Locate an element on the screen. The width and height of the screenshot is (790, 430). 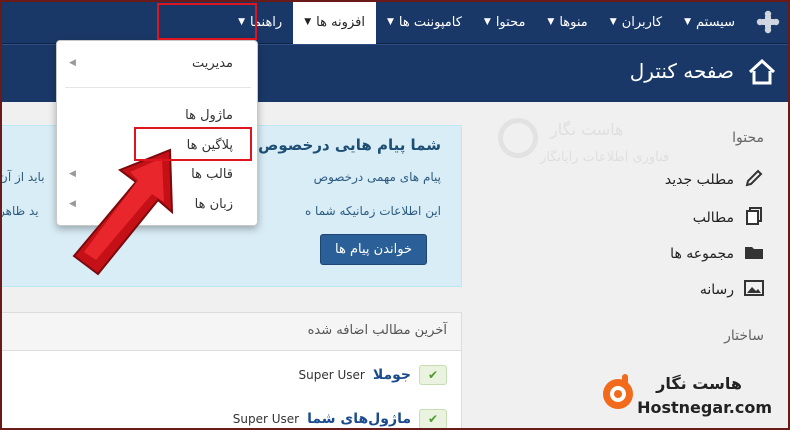
hostnegar-logo: هاست نگار Hostnegar.com is located at coordinates (692, 398).